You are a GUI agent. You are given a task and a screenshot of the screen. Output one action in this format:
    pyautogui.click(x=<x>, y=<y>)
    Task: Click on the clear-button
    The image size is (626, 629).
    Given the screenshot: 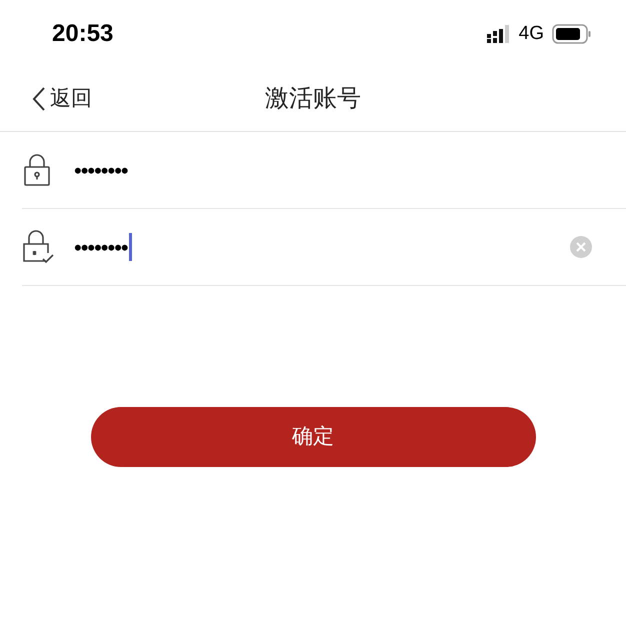 What is the action you would take?
    pyautogui.click(x=581, y=247)
    